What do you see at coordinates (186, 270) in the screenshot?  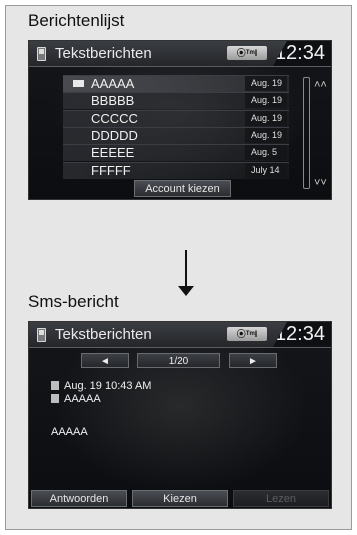 I see `transition-arrow-shaft` at bounding box center [186, 270].